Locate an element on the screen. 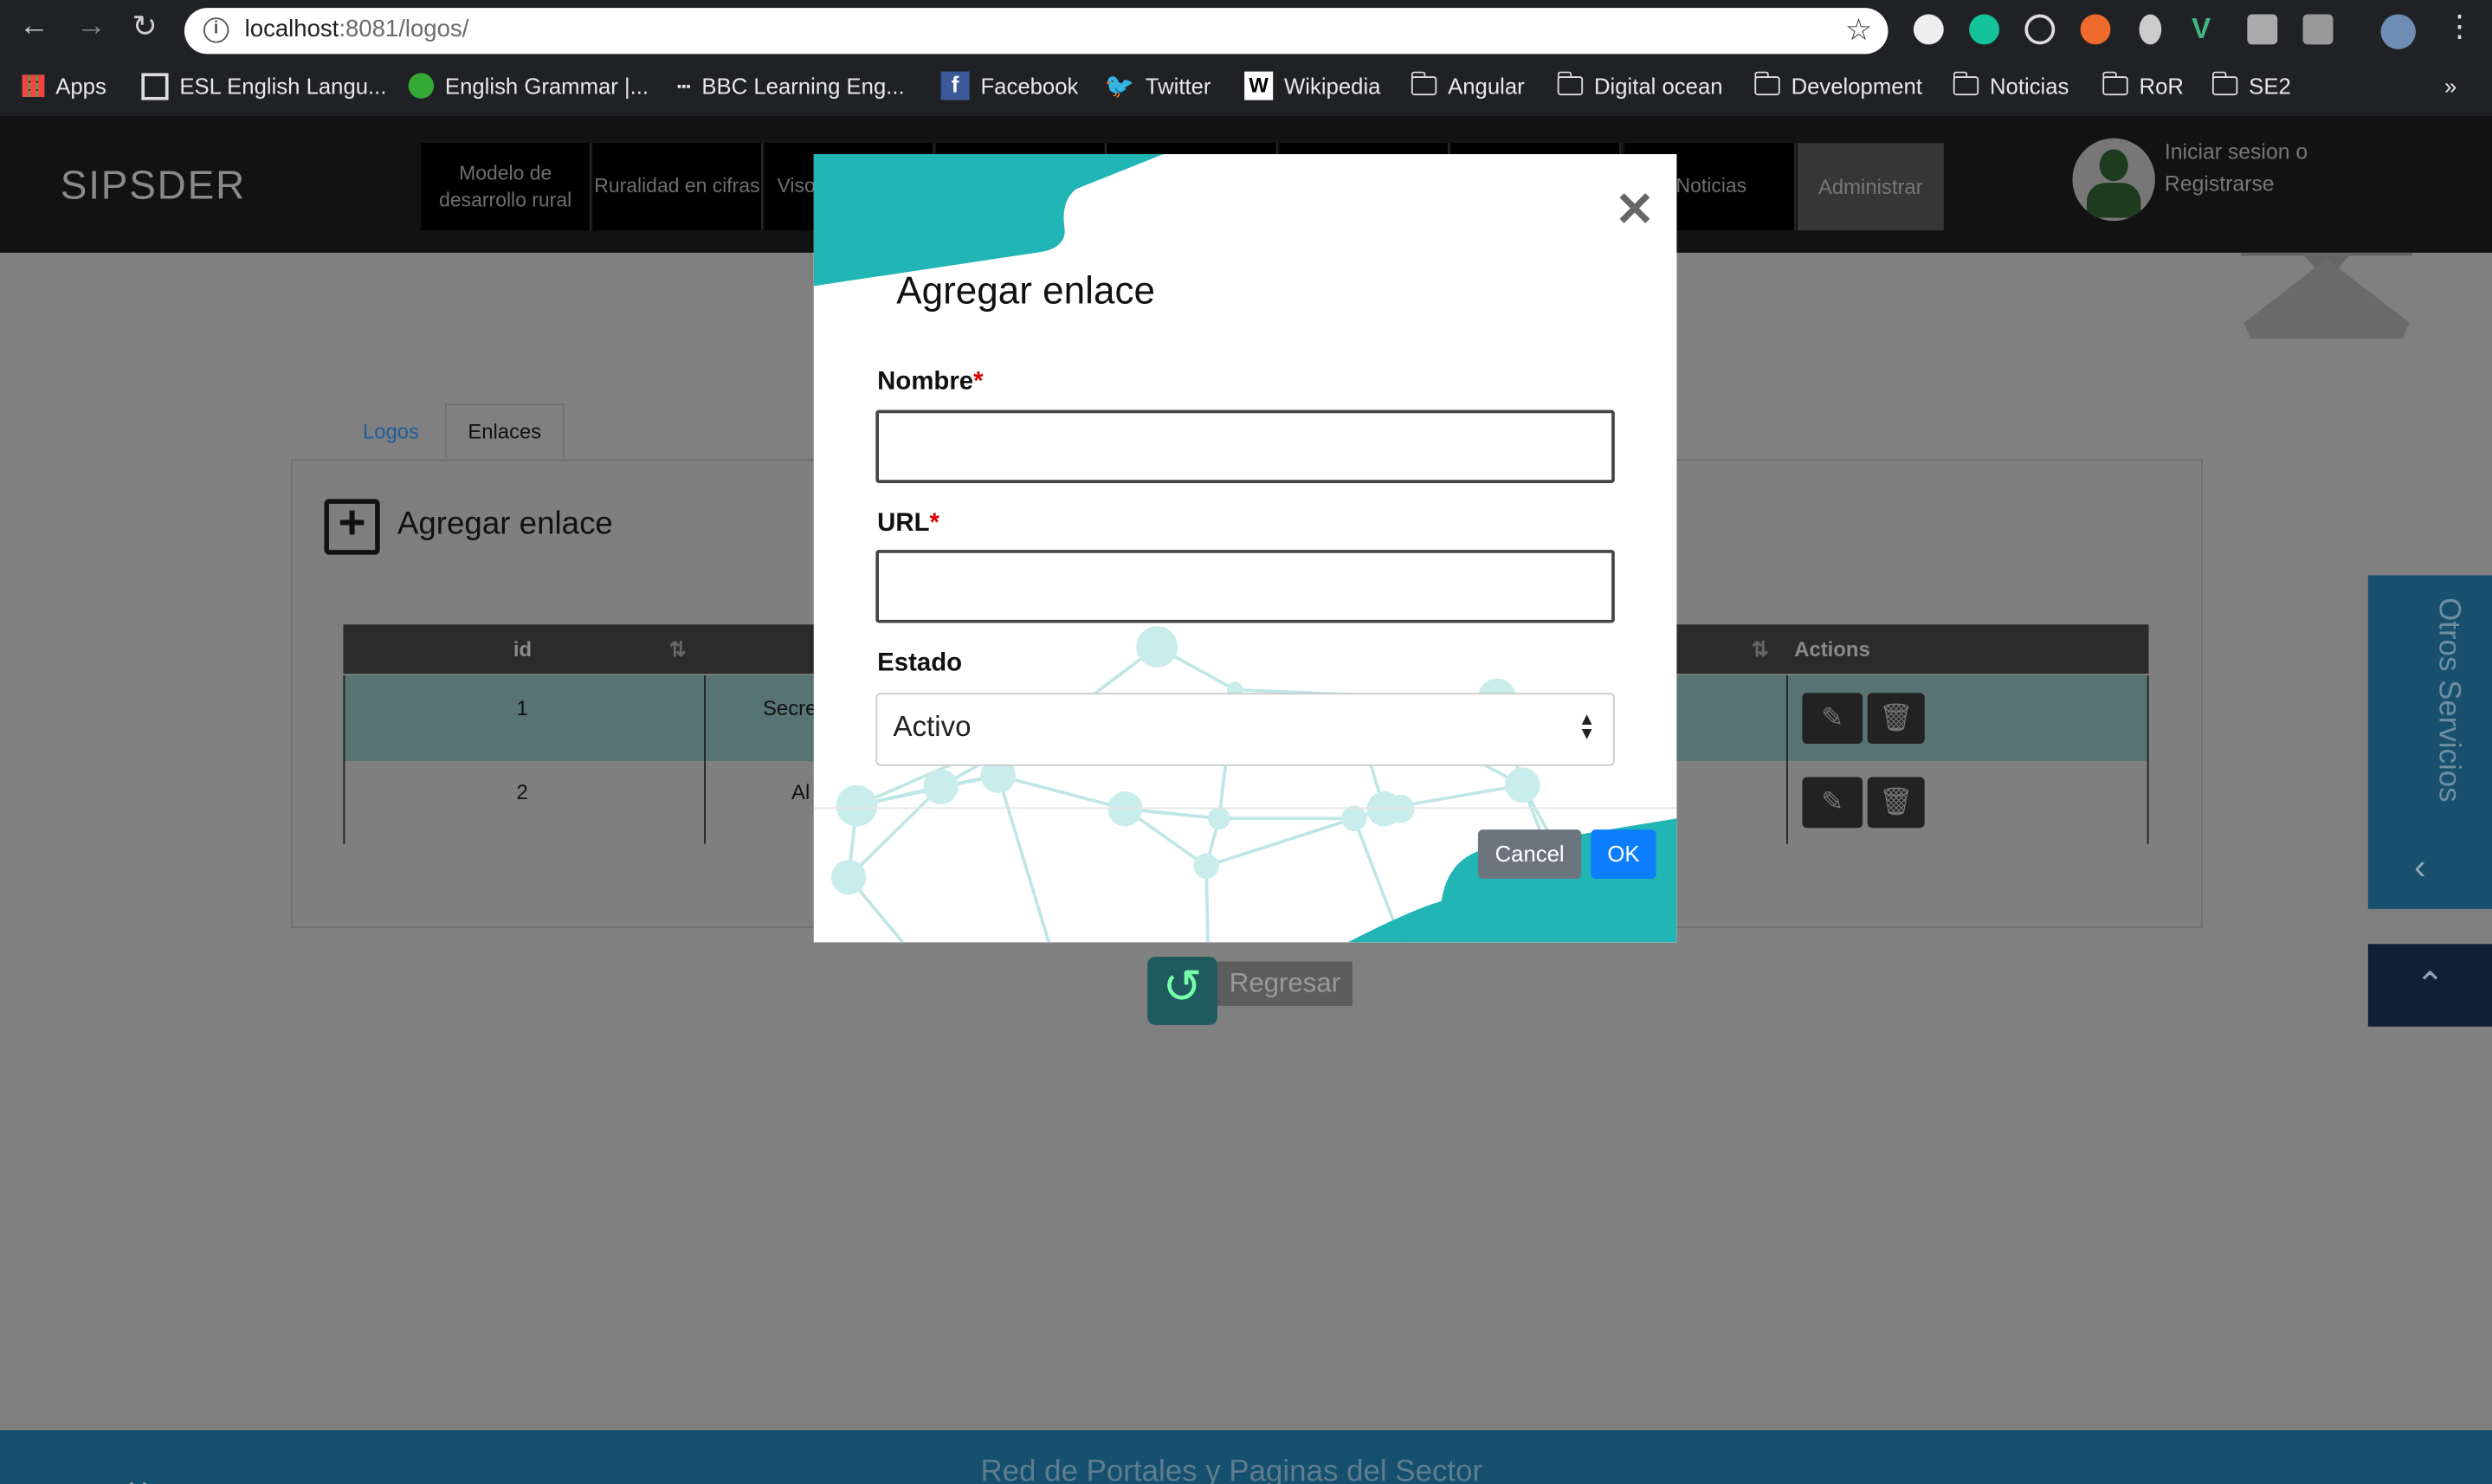 The height and width of the screenshot is (1484, 2492). bookmark-label: Wikipedia is located at coordinates (1332, 86).